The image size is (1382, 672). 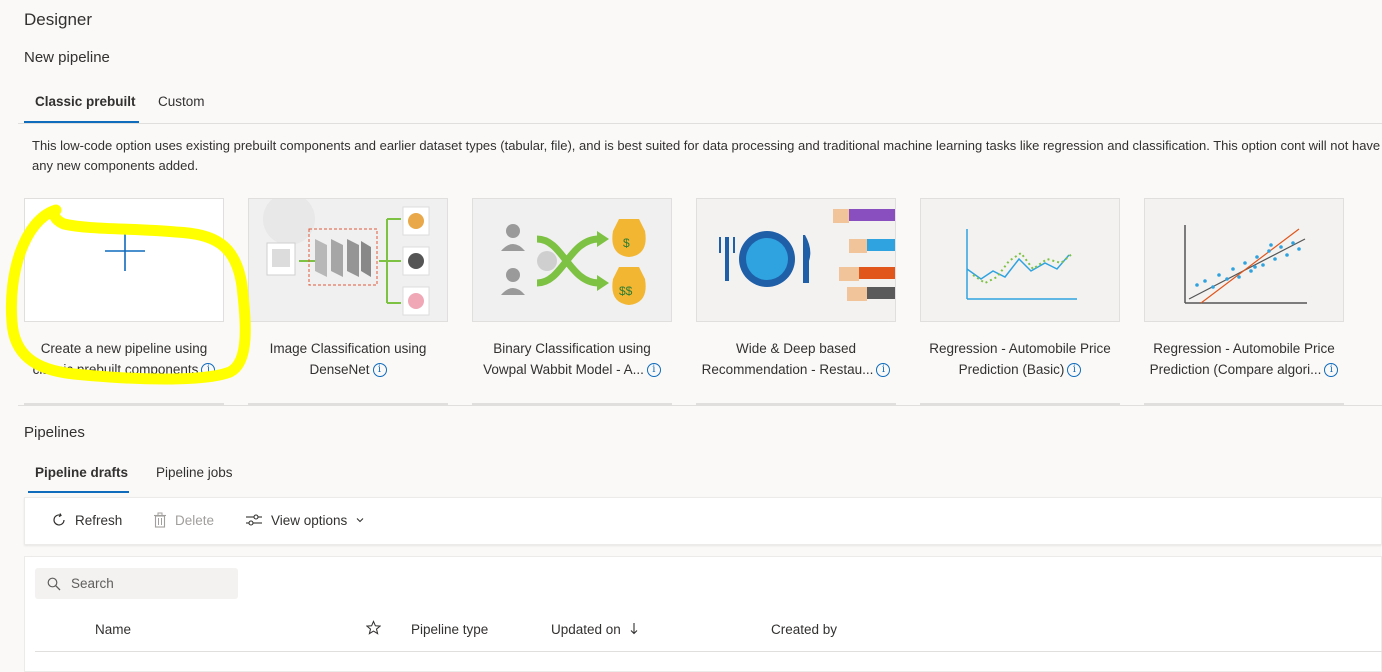 I want to click on pipelines-title: Pipelines, so click(x=54, y=432).